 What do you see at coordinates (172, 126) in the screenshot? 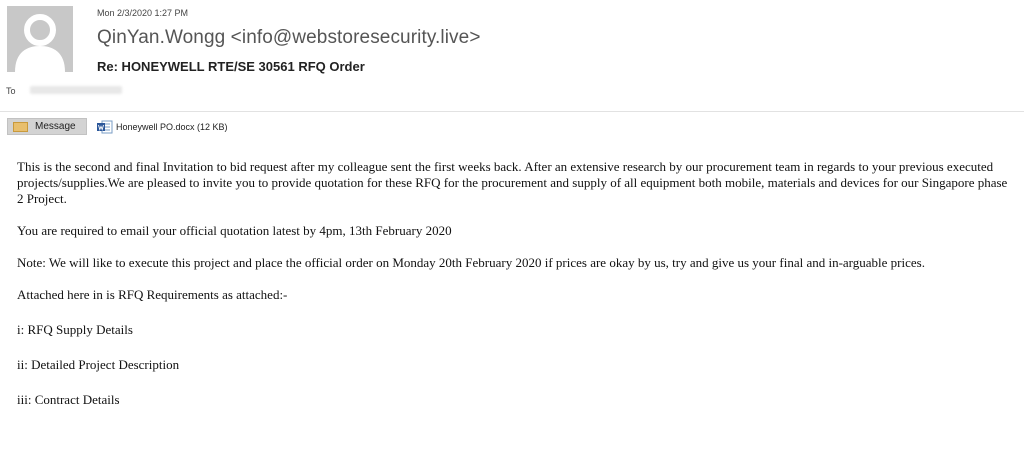
I see `attachment-filename: Honeywell PO.docx (12 KB)` at bounding box center [172, 126].